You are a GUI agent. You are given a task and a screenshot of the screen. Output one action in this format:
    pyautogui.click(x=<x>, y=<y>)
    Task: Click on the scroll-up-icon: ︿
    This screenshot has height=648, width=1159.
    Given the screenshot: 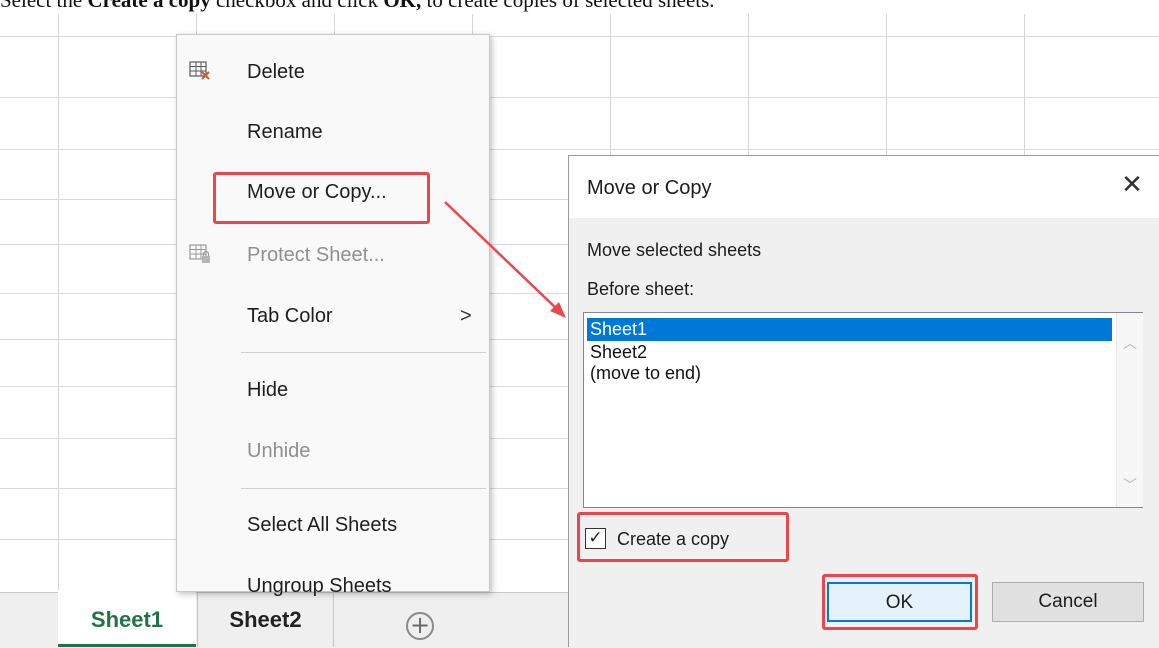 What is the action you would take?
    pyautogui.click(x=1130, y=343)
    